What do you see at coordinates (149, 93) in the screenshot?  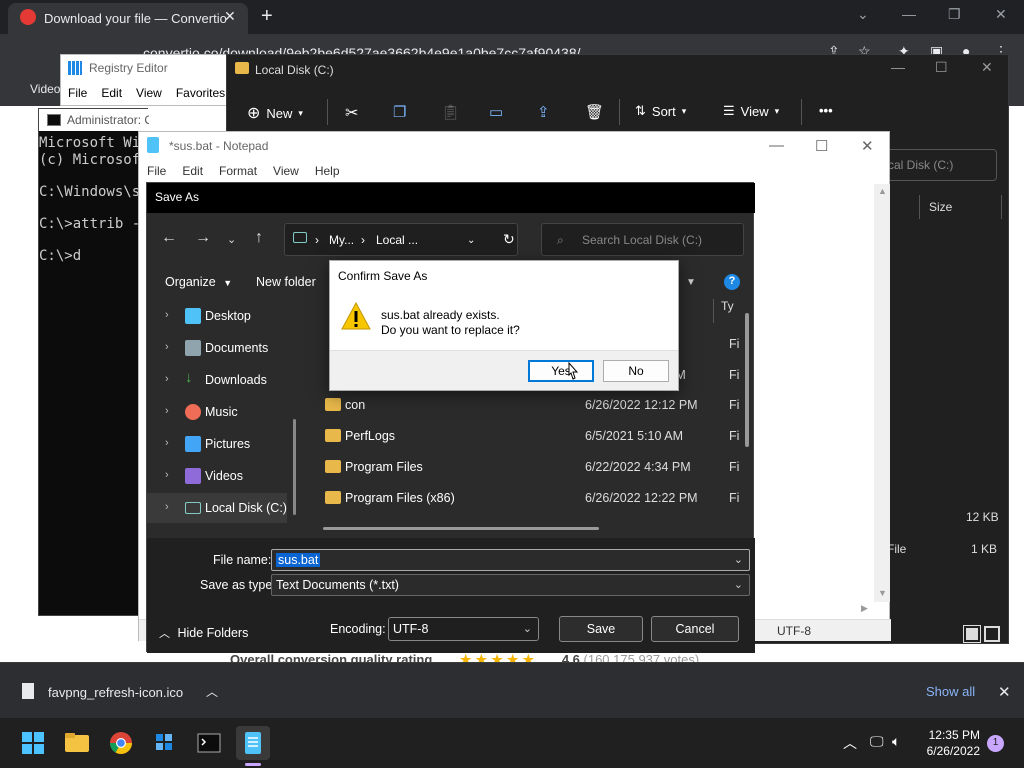 I see `registry-menu-view: View` at bounding box center [149, 93].